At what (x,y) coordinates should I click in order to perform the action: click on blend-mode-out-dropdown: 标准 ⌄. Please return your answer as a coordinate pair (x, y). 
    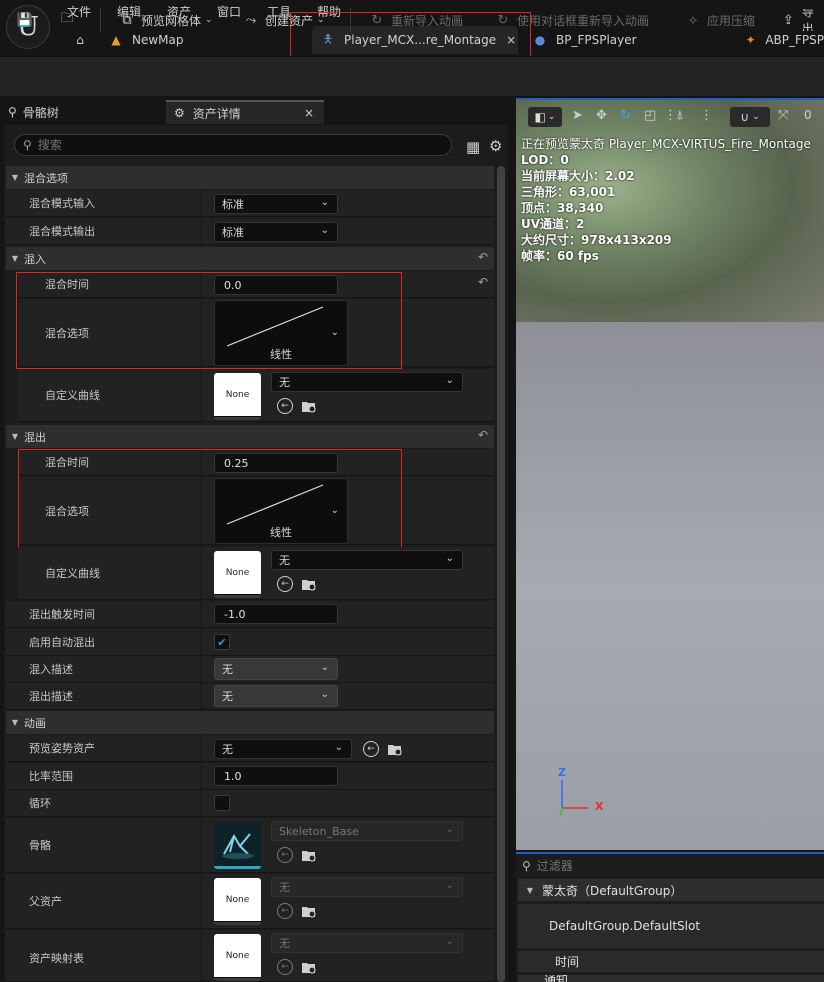
    Looking at the image, I should click on (276, 232).